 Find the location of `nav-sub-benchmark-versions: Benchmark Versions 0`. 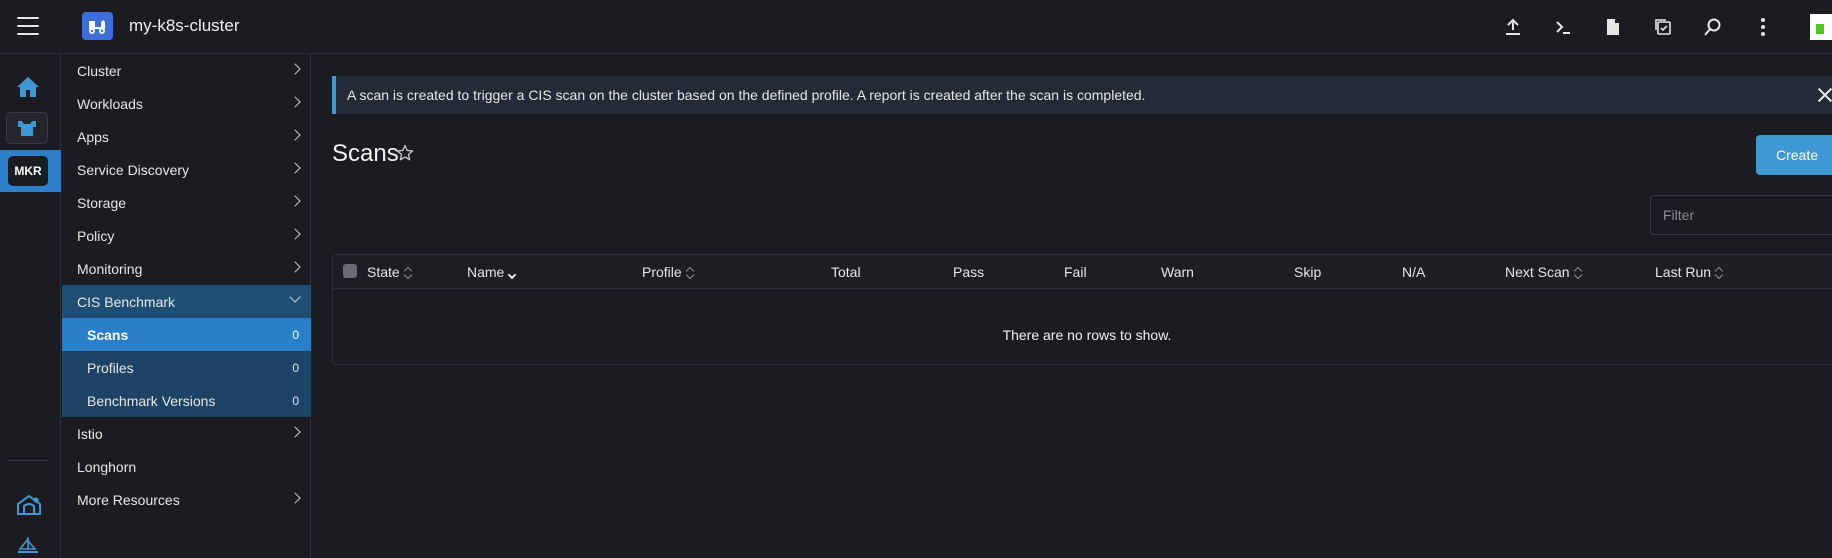

nav-sub-benchmark-versions: Benchmark Versions 0 is located at coordinates (186, 400).